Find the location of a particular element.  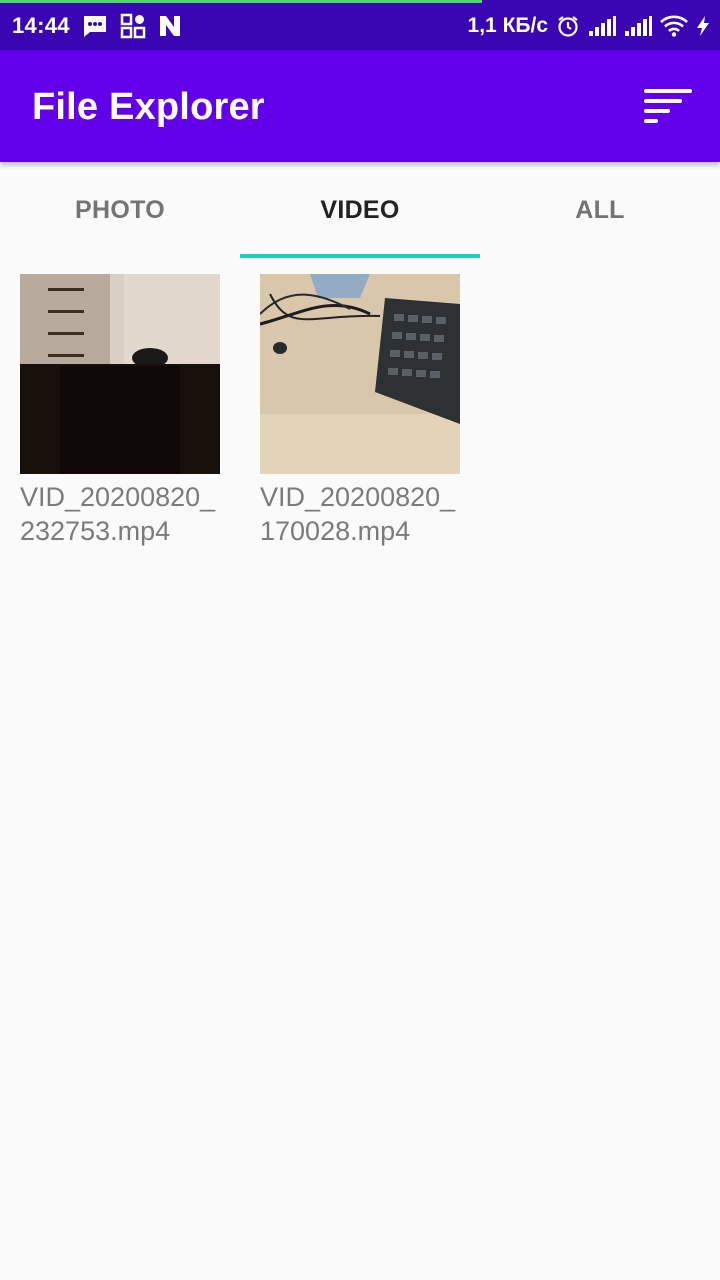

sort-icon is located at coordinates (668, 105).